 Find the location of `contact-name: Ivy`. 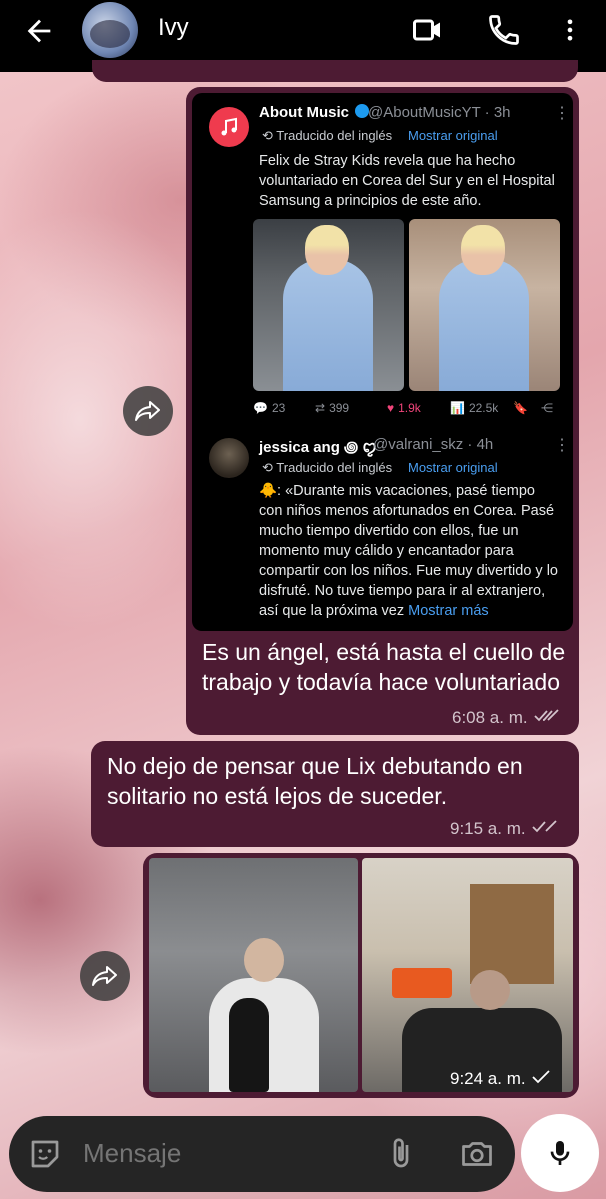

contact-name: Ivy is located at coordinates (173, 28).